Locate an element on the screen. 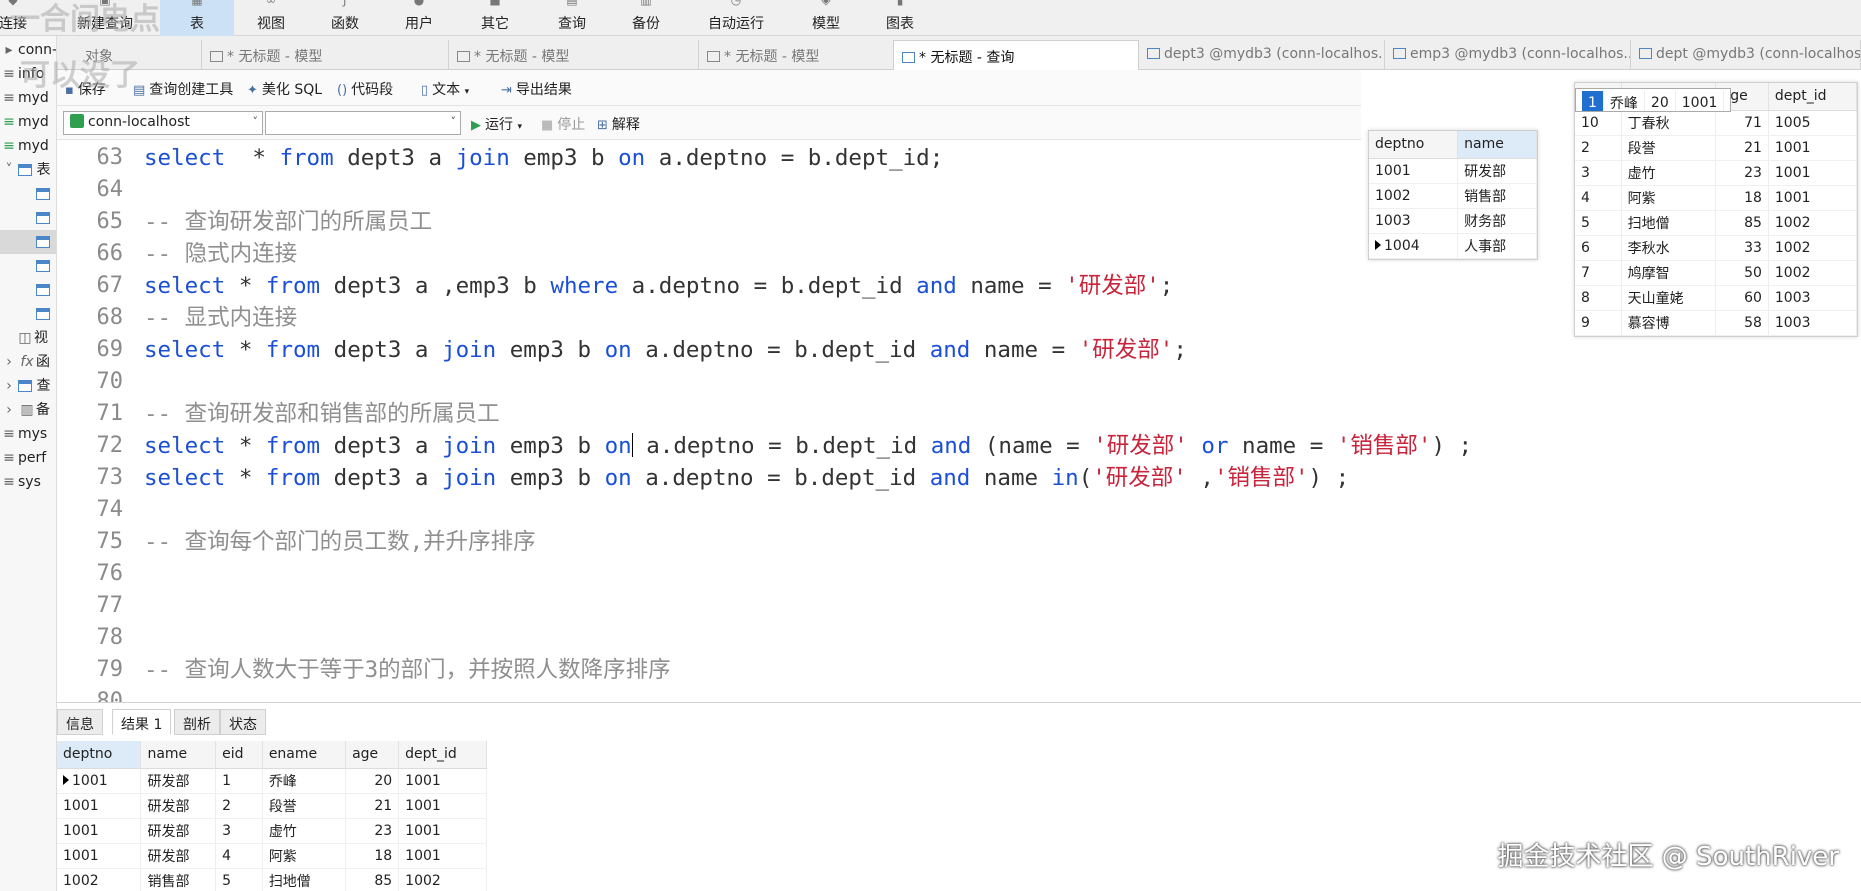  ribbon-other-button: ■ 其它 is located at coordinates (495, 18).